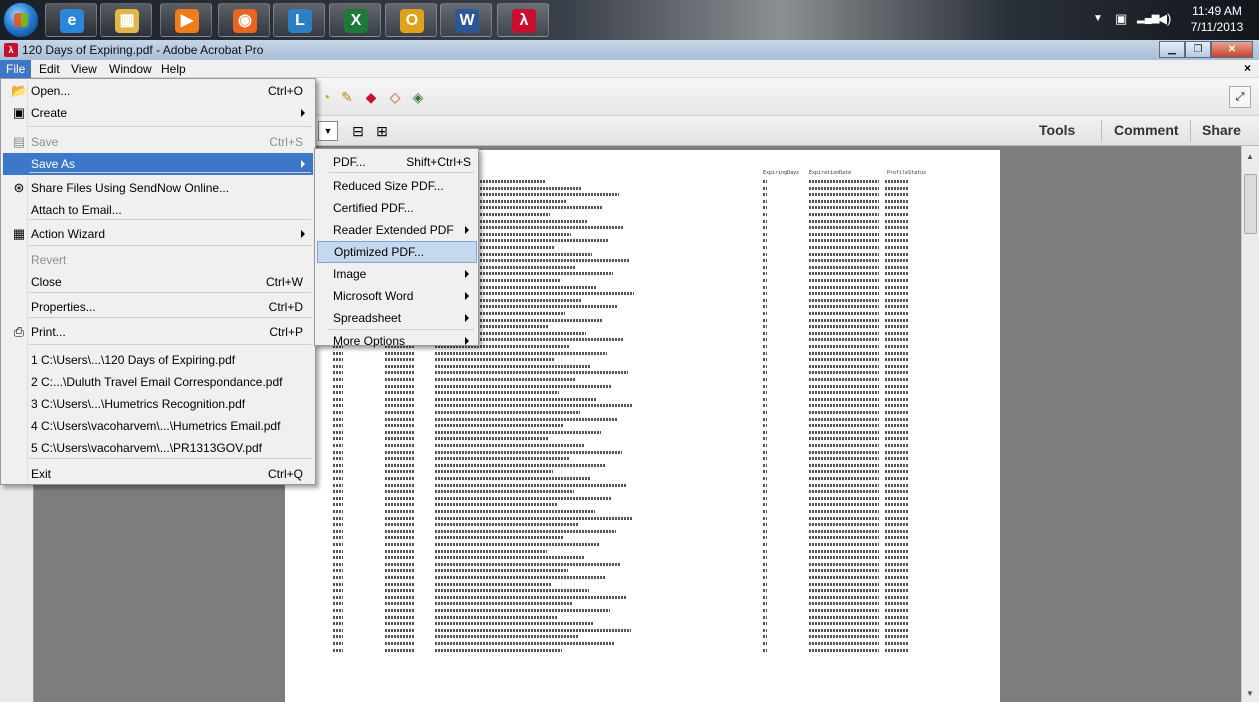 Image resolution: width=1259 pixels, height=702 pixels. I want to click on menu-window: Window, so click(130, 69).